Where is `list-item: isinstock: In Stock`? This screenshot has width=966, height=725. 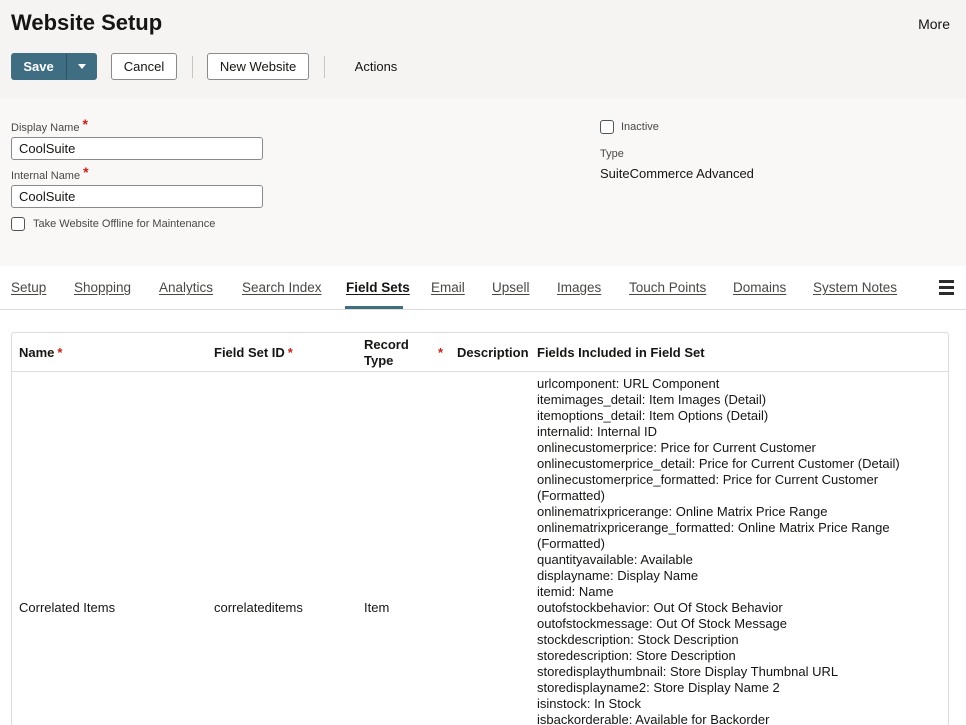 list-item: isinstock: In Stock is located at coordinates (589, 703).